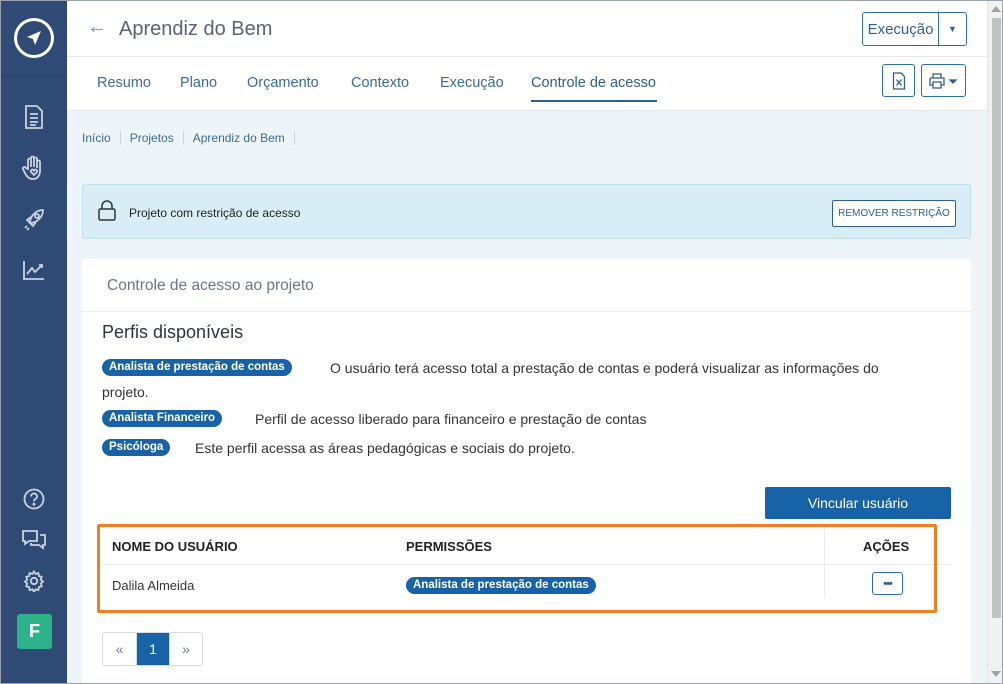 The image size is (1003, 684). What do you see at coordinates (501, 585) in the screenshot?
I see `permission-badge: Analista de prestação de contas` at bounding box center [501, 585].